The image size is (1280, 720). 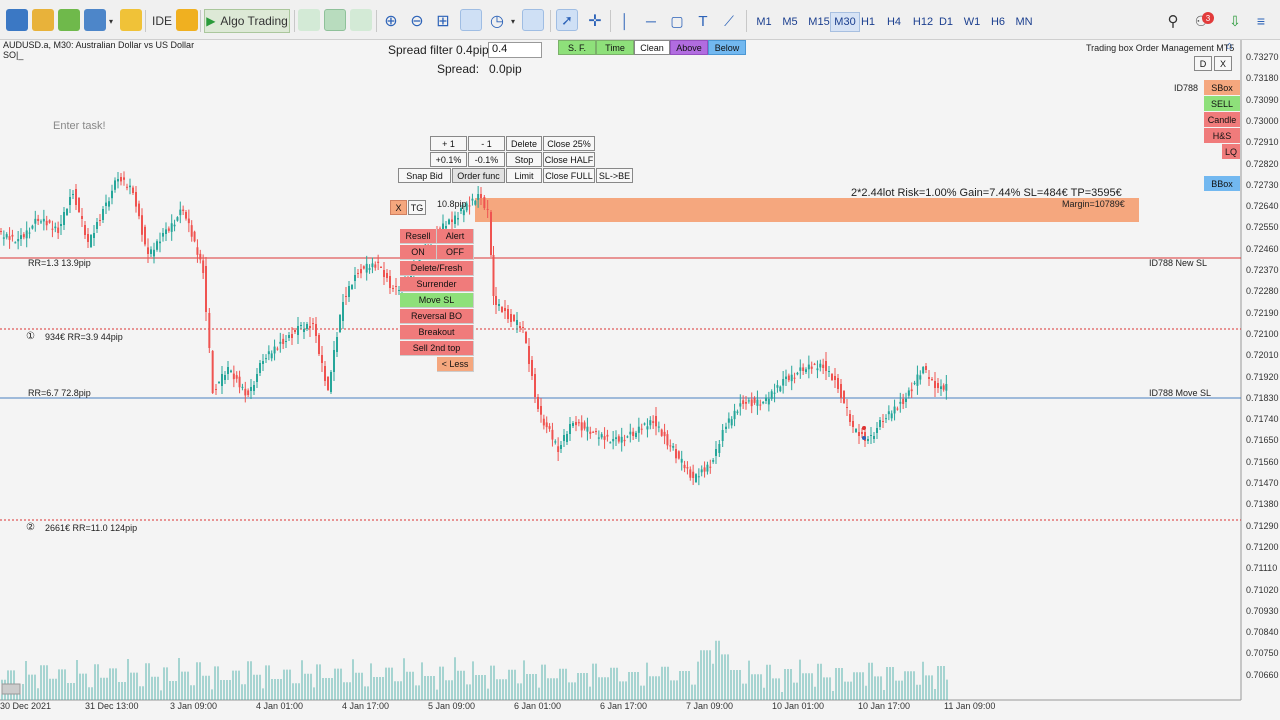 What do you see at coordinates (615, 47) in the screenshot?
I see `time-button: Time` at bounding box center [615, 47].